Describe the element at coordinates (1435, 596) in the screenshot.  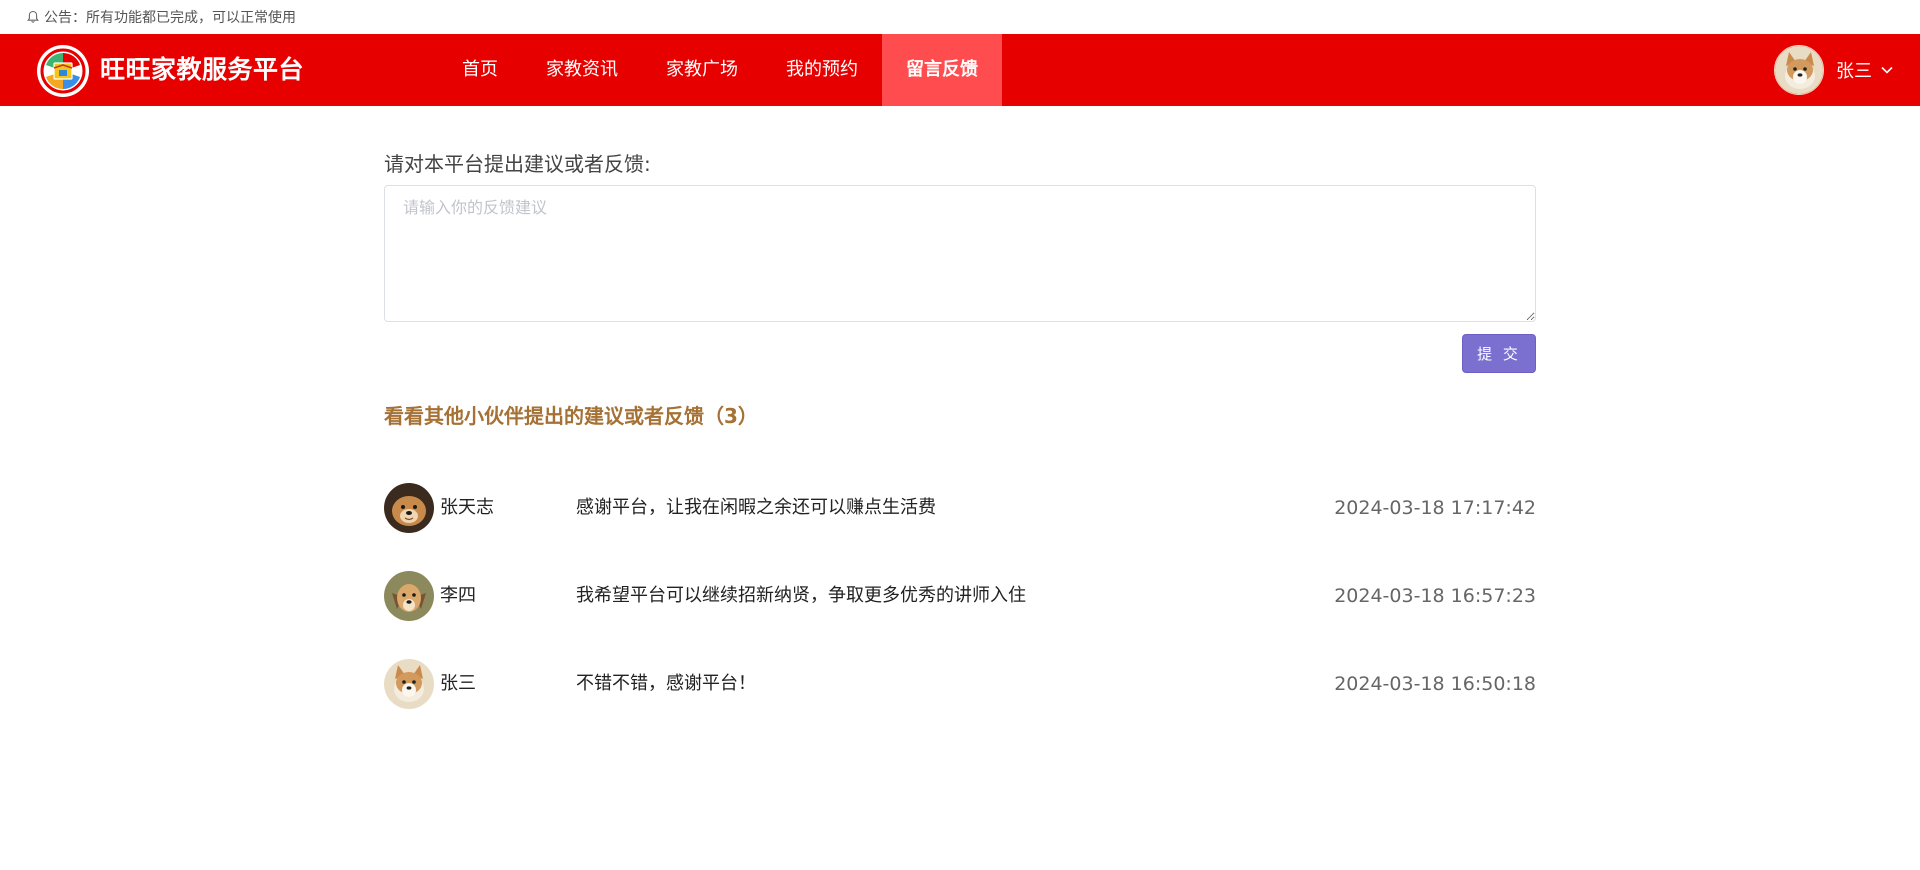
I see `feedback-time: 2024-03-18 16:57:23` at that location.